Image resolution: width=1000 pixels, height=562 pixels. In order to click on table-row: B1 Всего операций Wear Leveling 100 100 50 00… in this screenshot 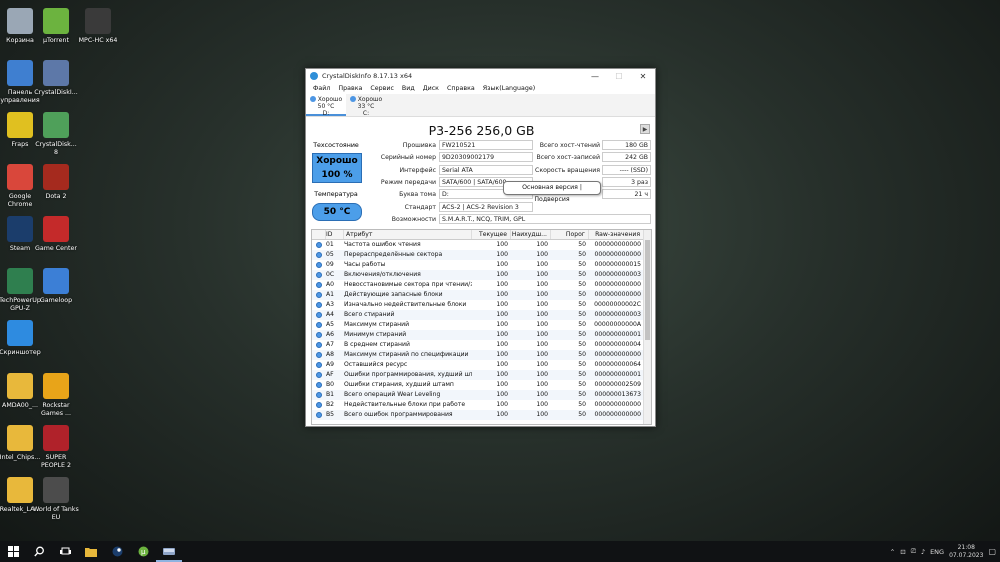, I will do `click(481, 395)`.